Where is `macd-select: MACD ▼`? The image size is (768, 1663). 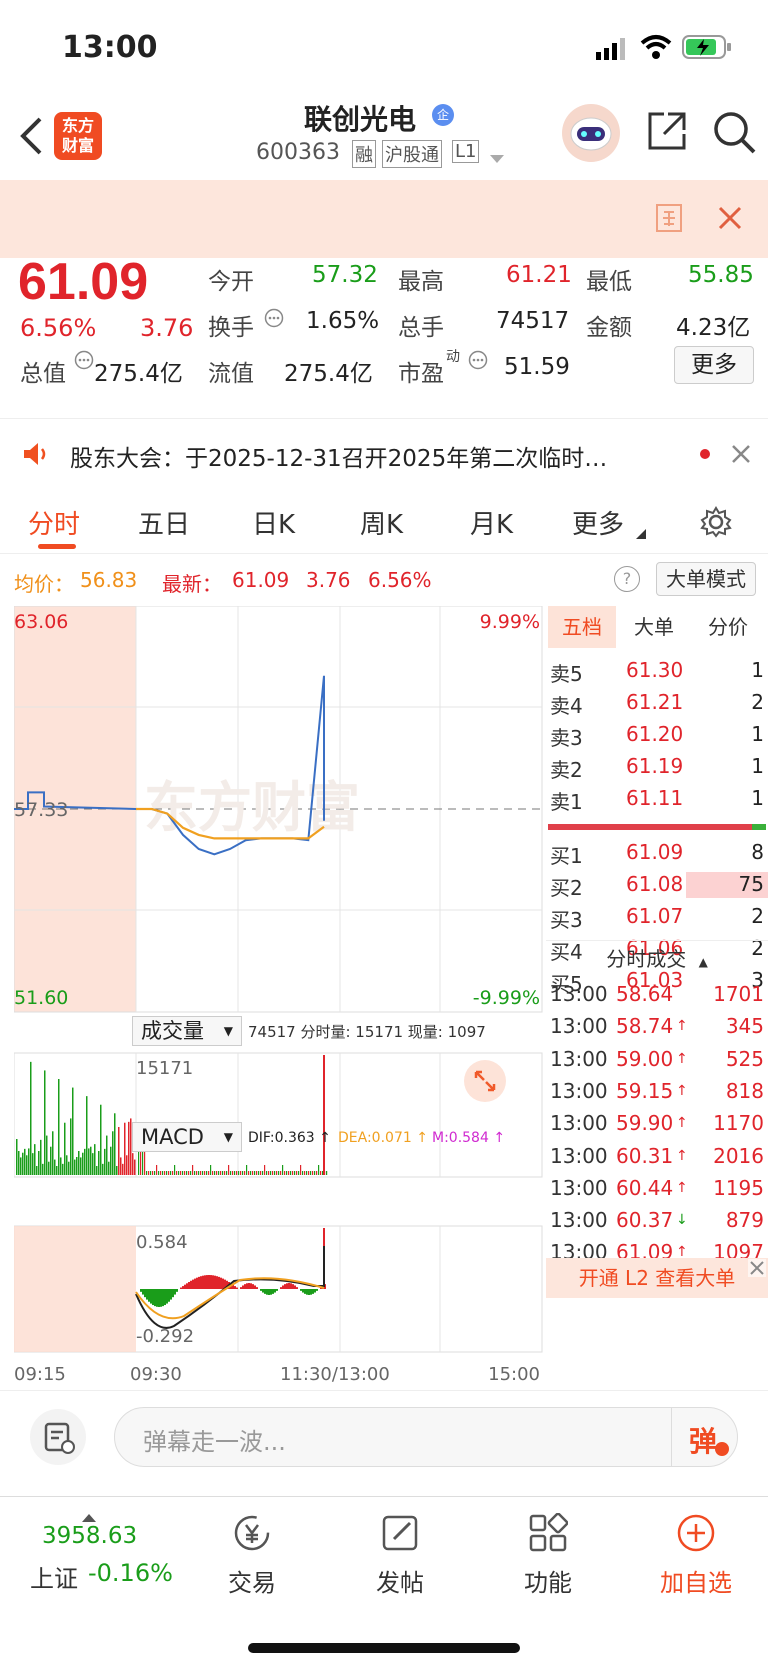 macd-select: MACD ▼ is located at coordinates (187, 1137).